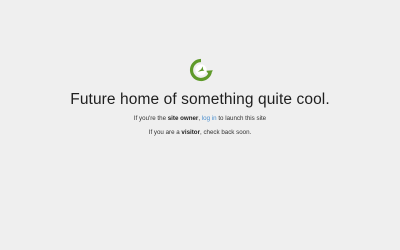 This screenshot has height=250, width=400. What do you see at coordinates (226, 132) in the screenshot?
I see `visitor-suffix-text: , check back soon.` at bounding box center [226, 132].